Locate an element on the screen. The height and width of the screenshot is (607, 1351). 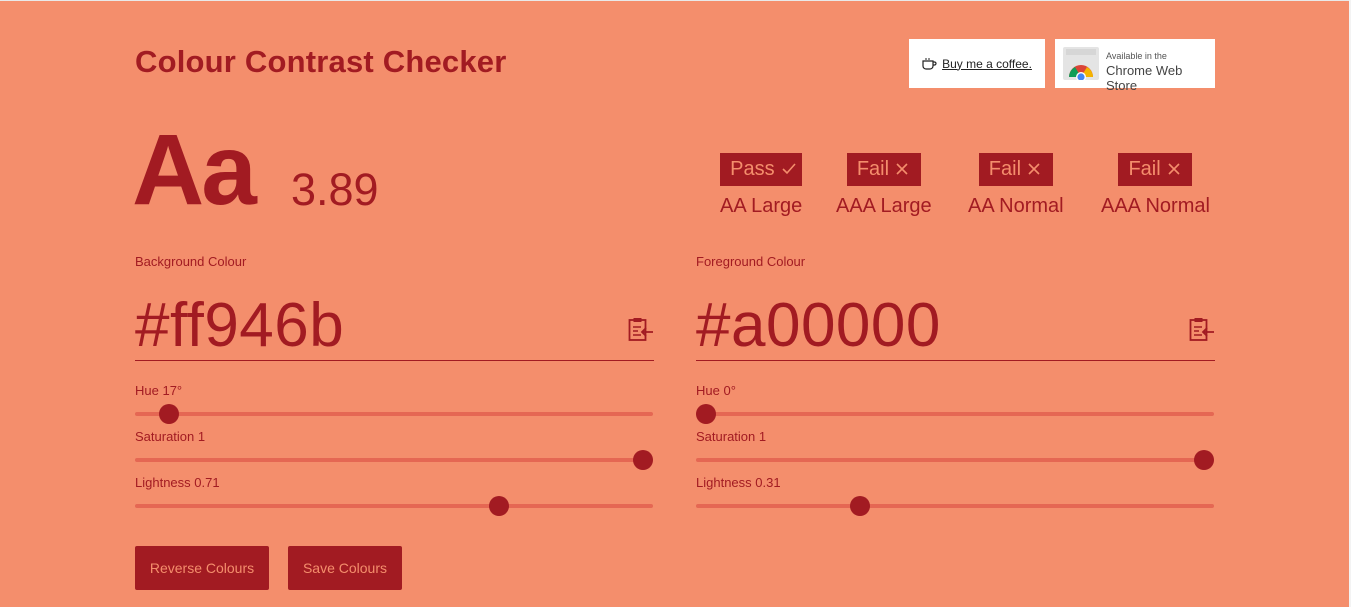
result-level-label: AAA Large is located at coordinates (884, 206).